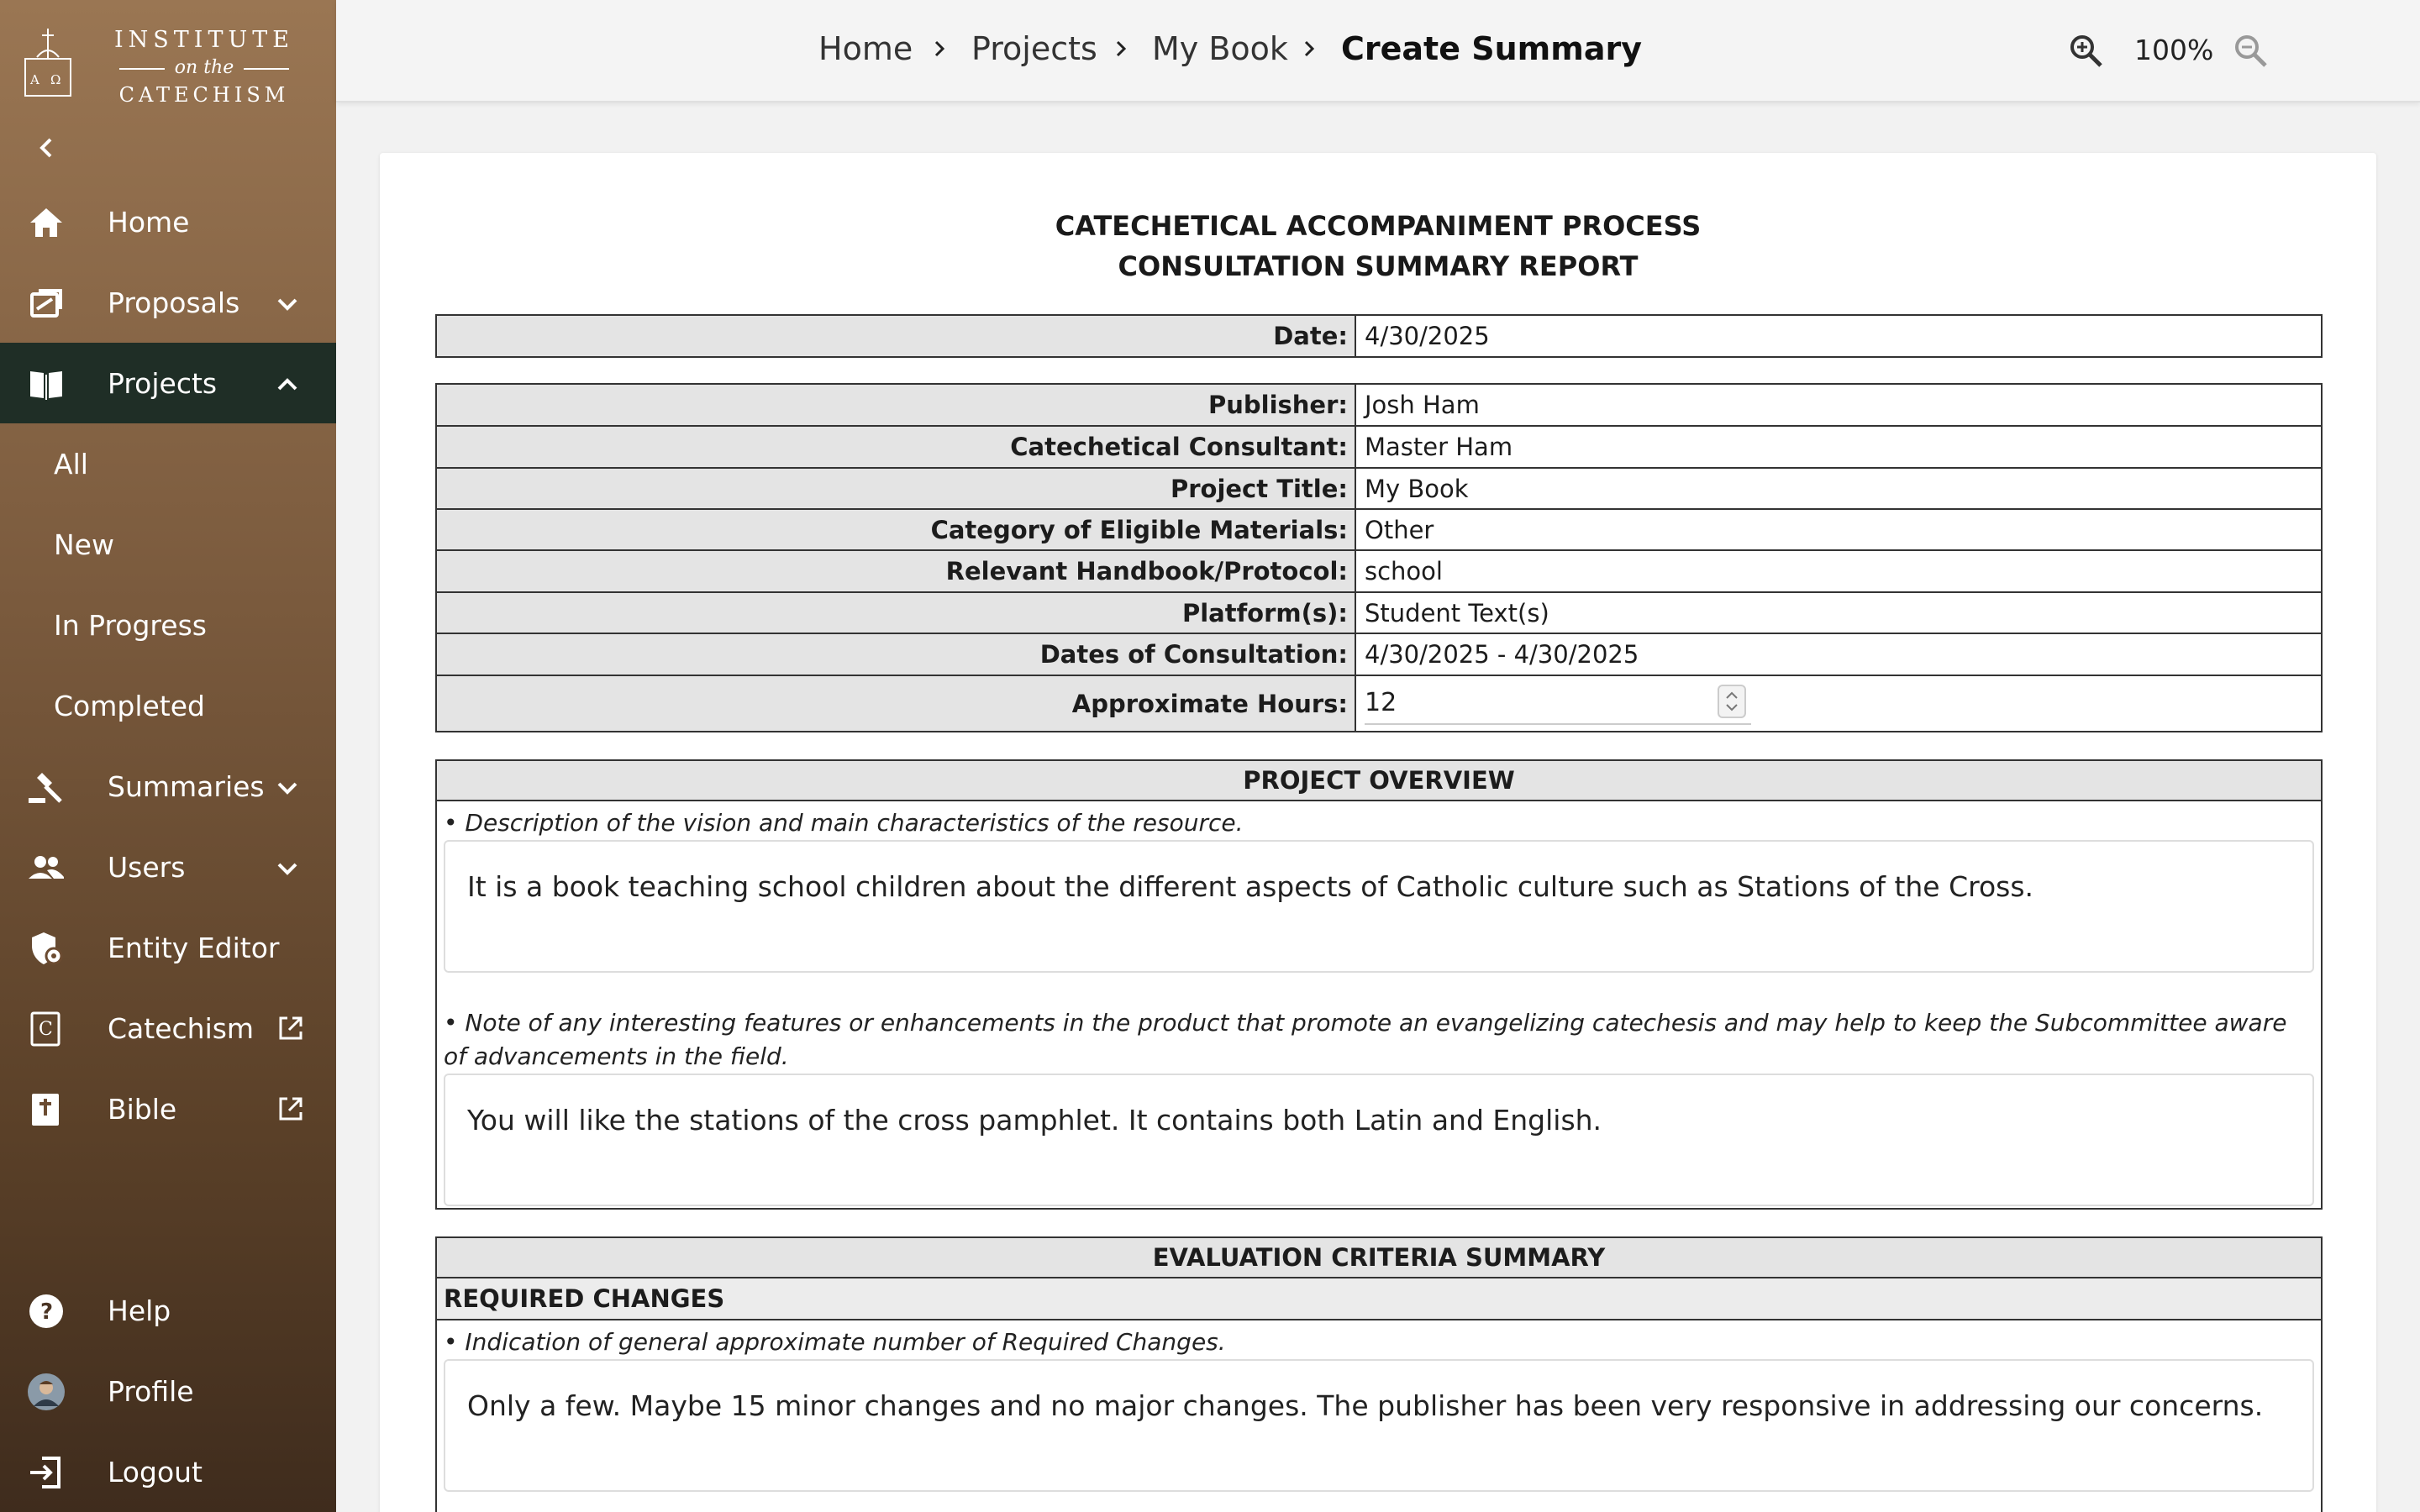 This screenshot has height=1512, width=2420. I want to click on breadcrumb-projects: Projects, so click(1034, 48).